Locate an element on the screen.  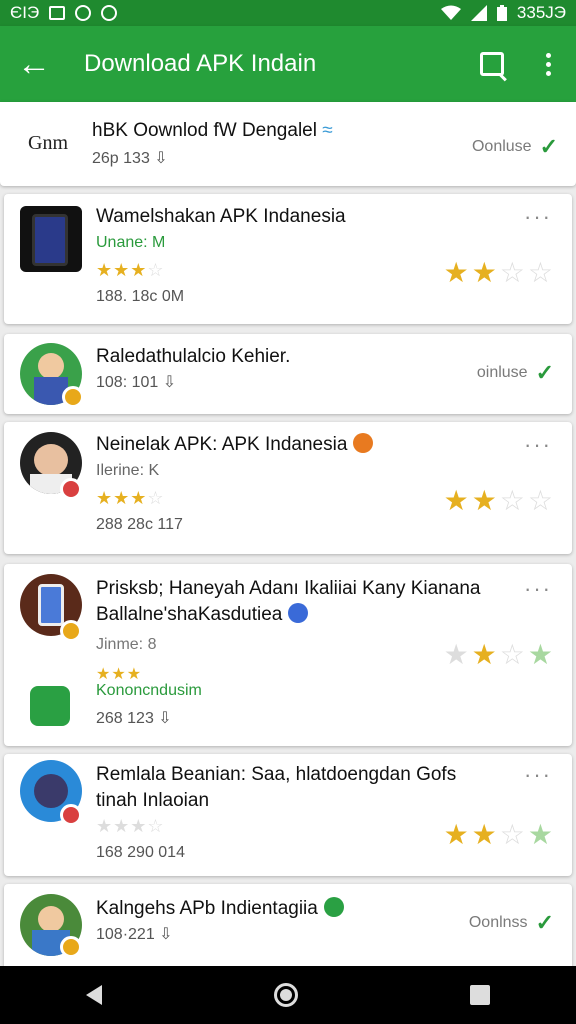
status-bar: ЄІЭ 335ЈЭ is located at coordinates (288, 13).